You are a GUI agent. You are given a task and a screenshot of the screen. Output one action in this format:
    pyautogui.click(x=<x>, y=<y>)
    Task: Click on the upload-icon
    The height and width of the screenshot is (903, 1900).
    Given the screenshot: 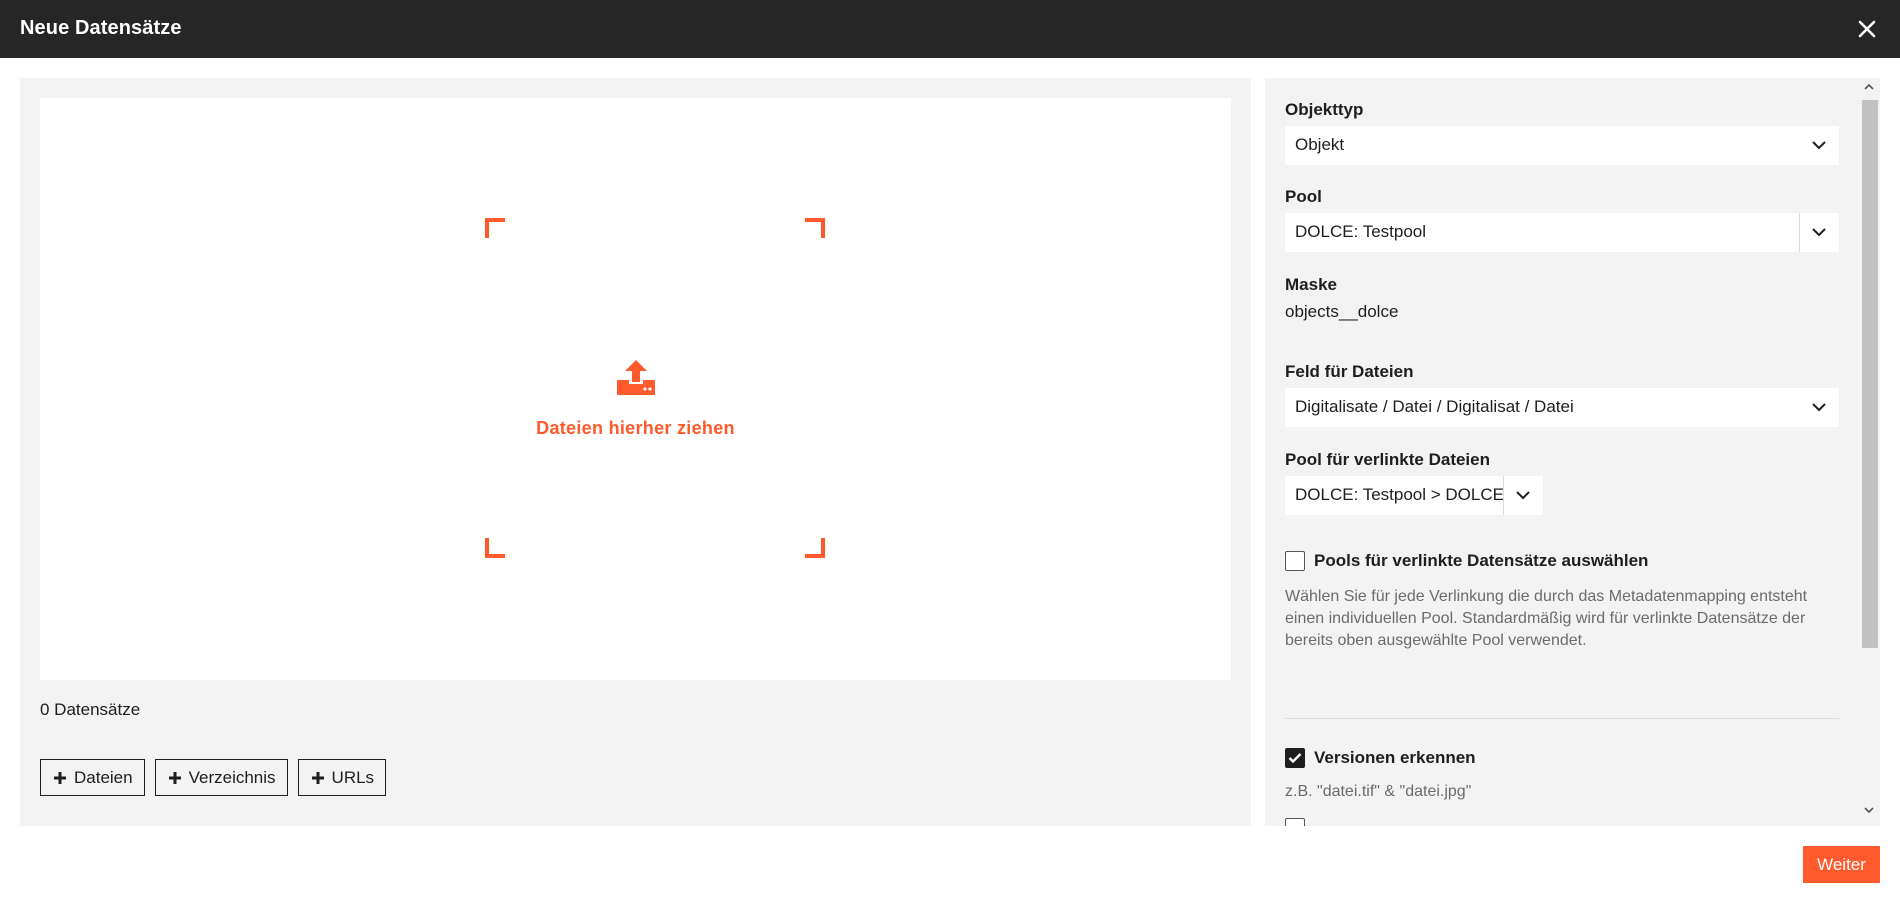 What is the action you would take?
    pyautogui.click(x=636, y=377)
    